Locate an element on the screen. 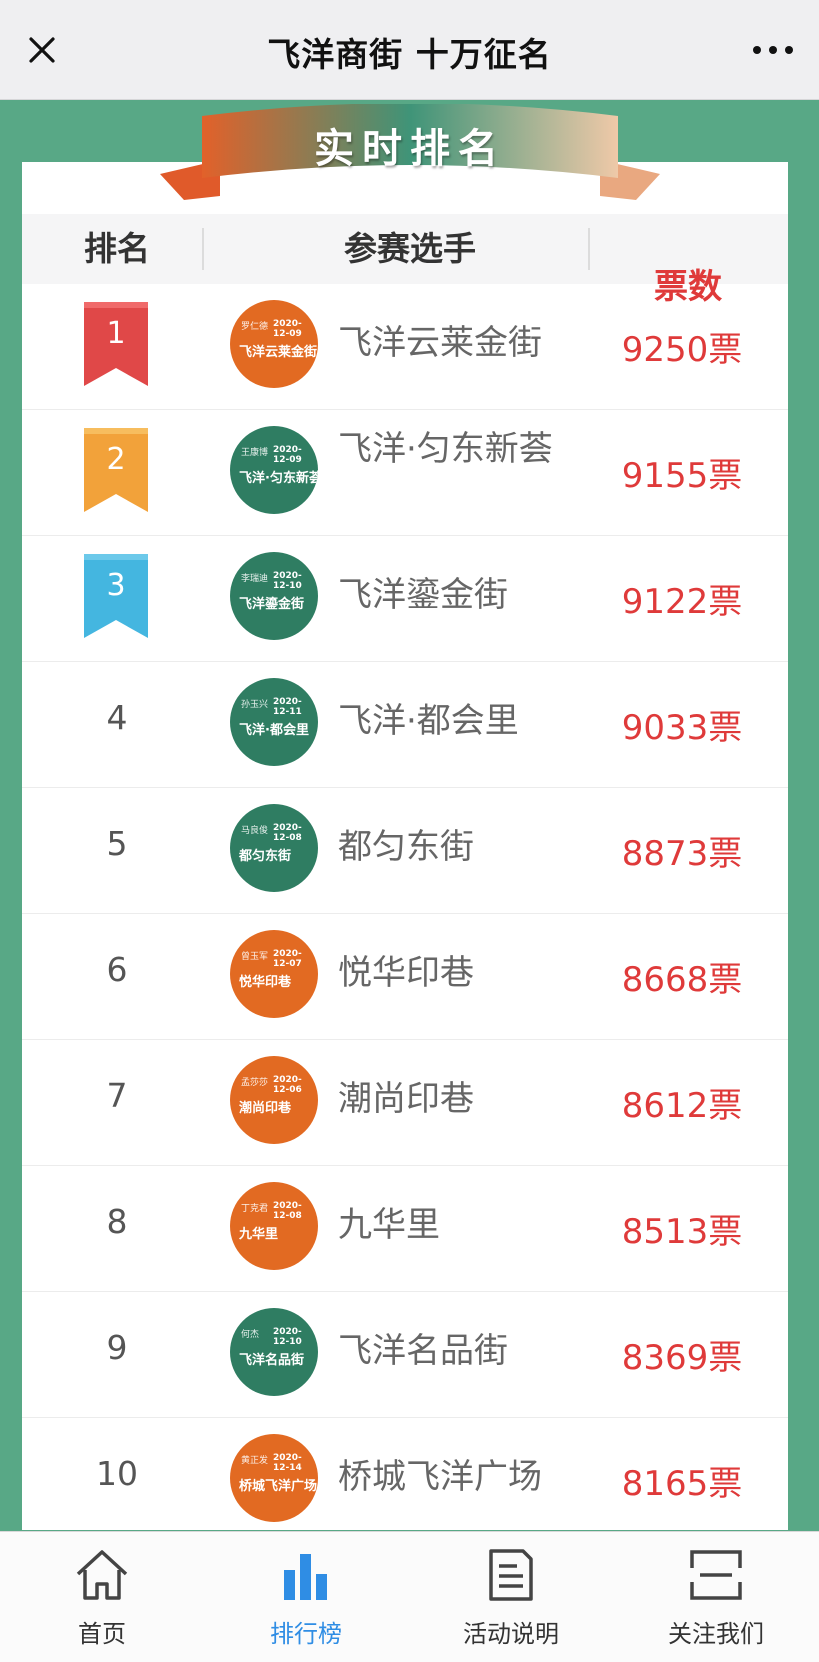 Image resolution: width=819 pixels, height=1662 pixels. entry-avatar: 孟莎莎 2020-12-06 潮尚印巷 is located at coordinates (274, 1100).